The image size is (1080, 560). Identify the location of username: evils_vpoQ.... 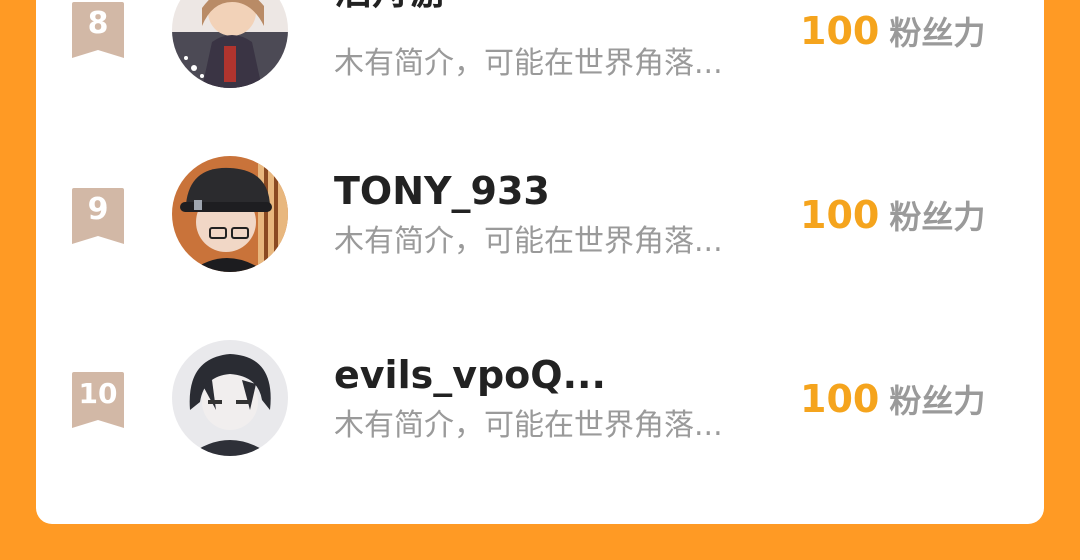
(470, 375).